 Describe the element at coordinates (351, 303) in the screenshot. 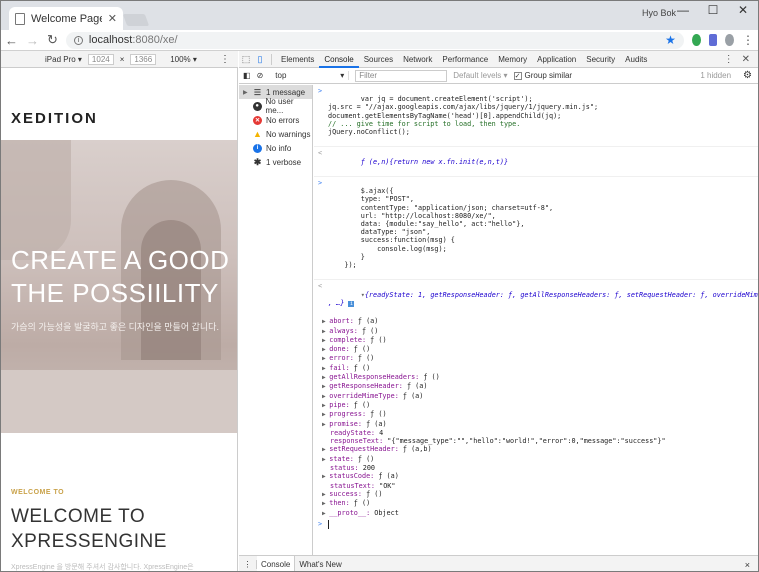

I see `info-badge-icon: i` at that location.